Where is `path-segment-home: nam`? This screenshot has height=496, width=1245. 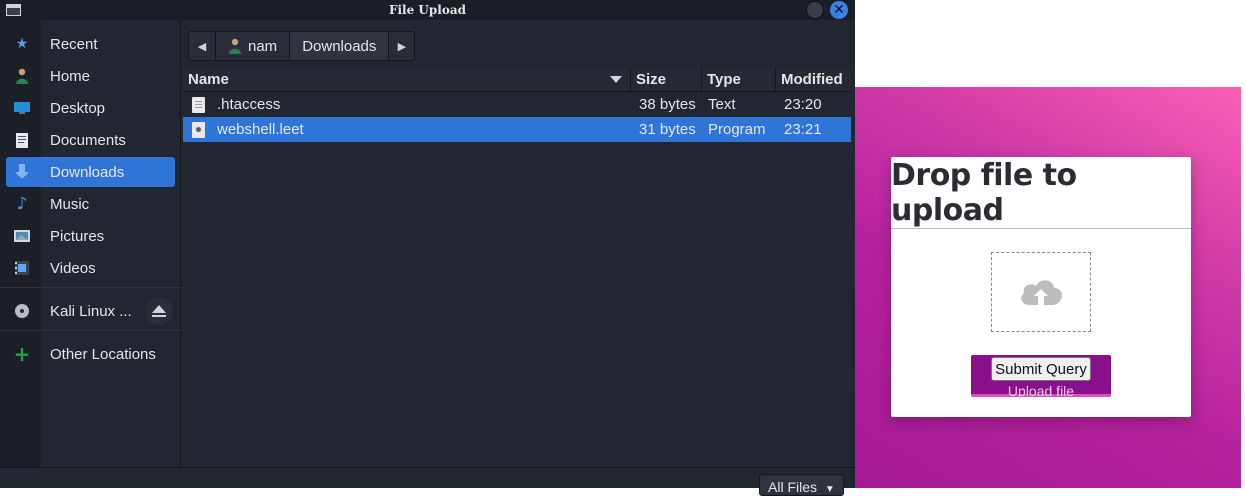
path-segment-home: nam is located at coordinates (252, 46).